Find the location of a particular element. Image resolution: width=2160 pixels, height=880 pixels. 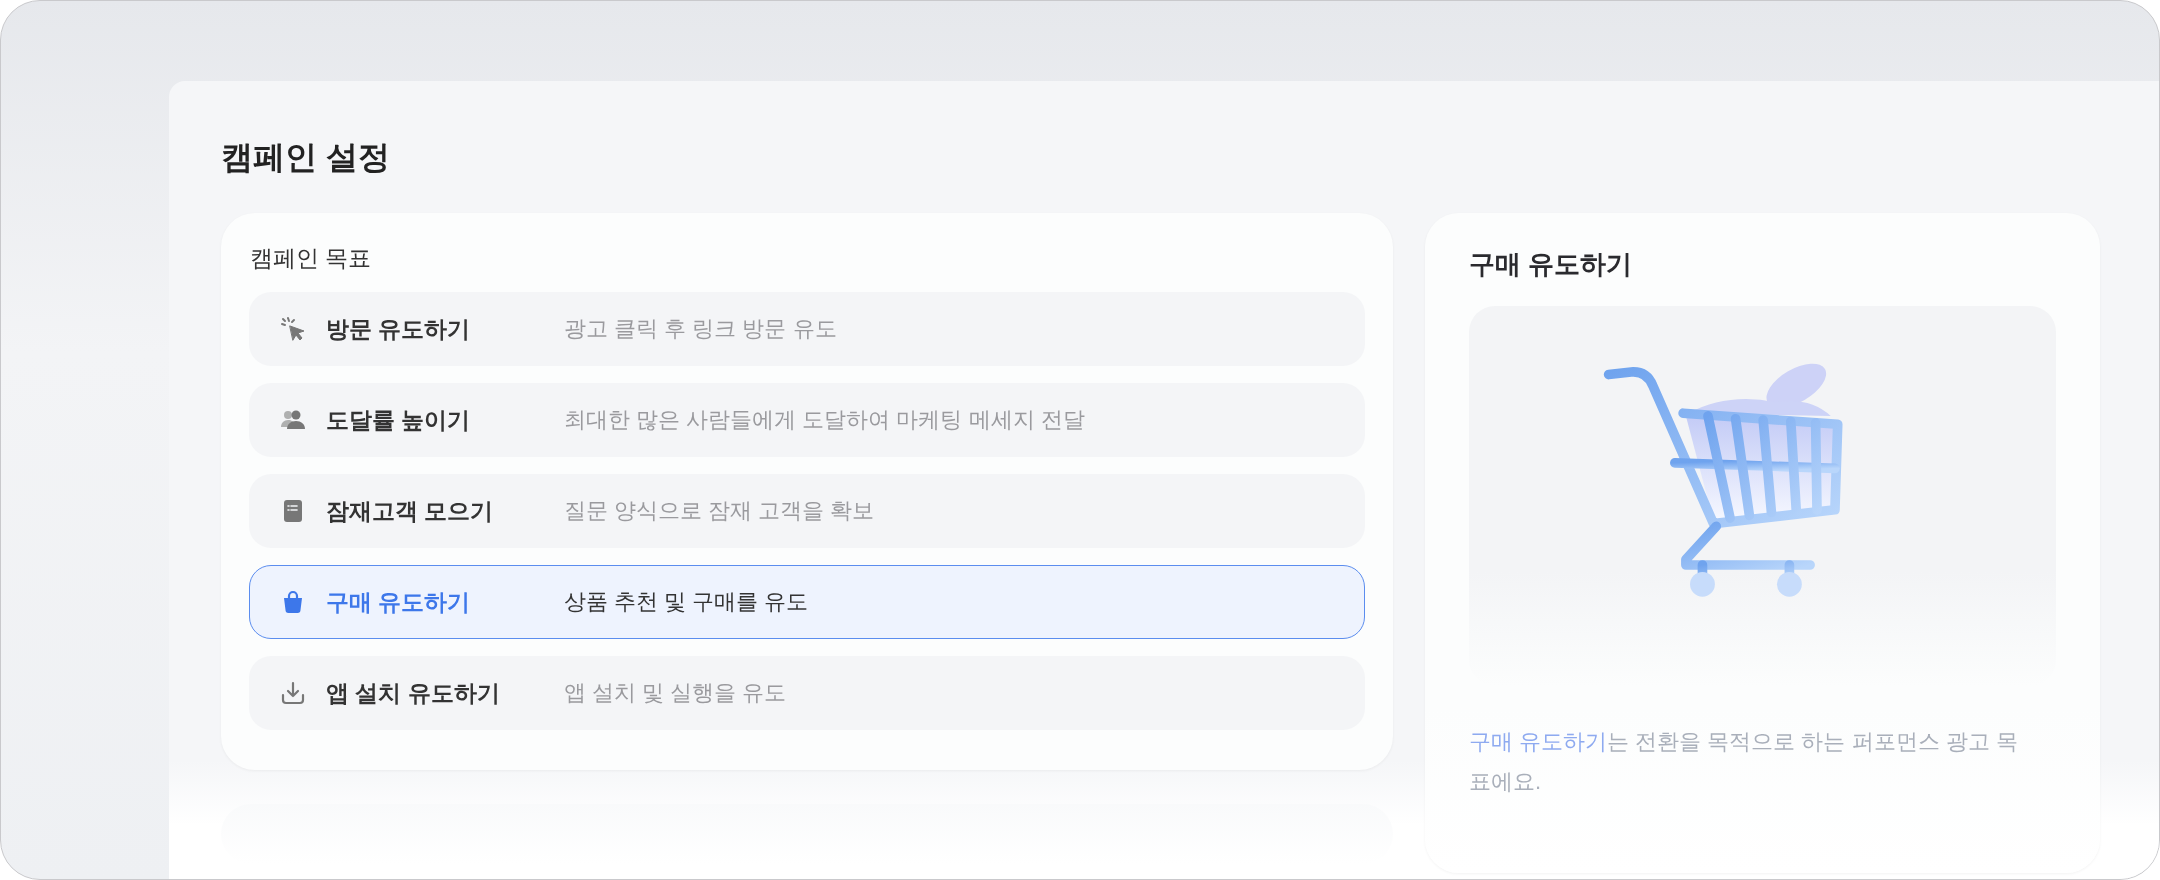

objective-option: 방문 유도하기 광고 클릭 후 링크 방문 유도 is located at coordinates (807, 329).